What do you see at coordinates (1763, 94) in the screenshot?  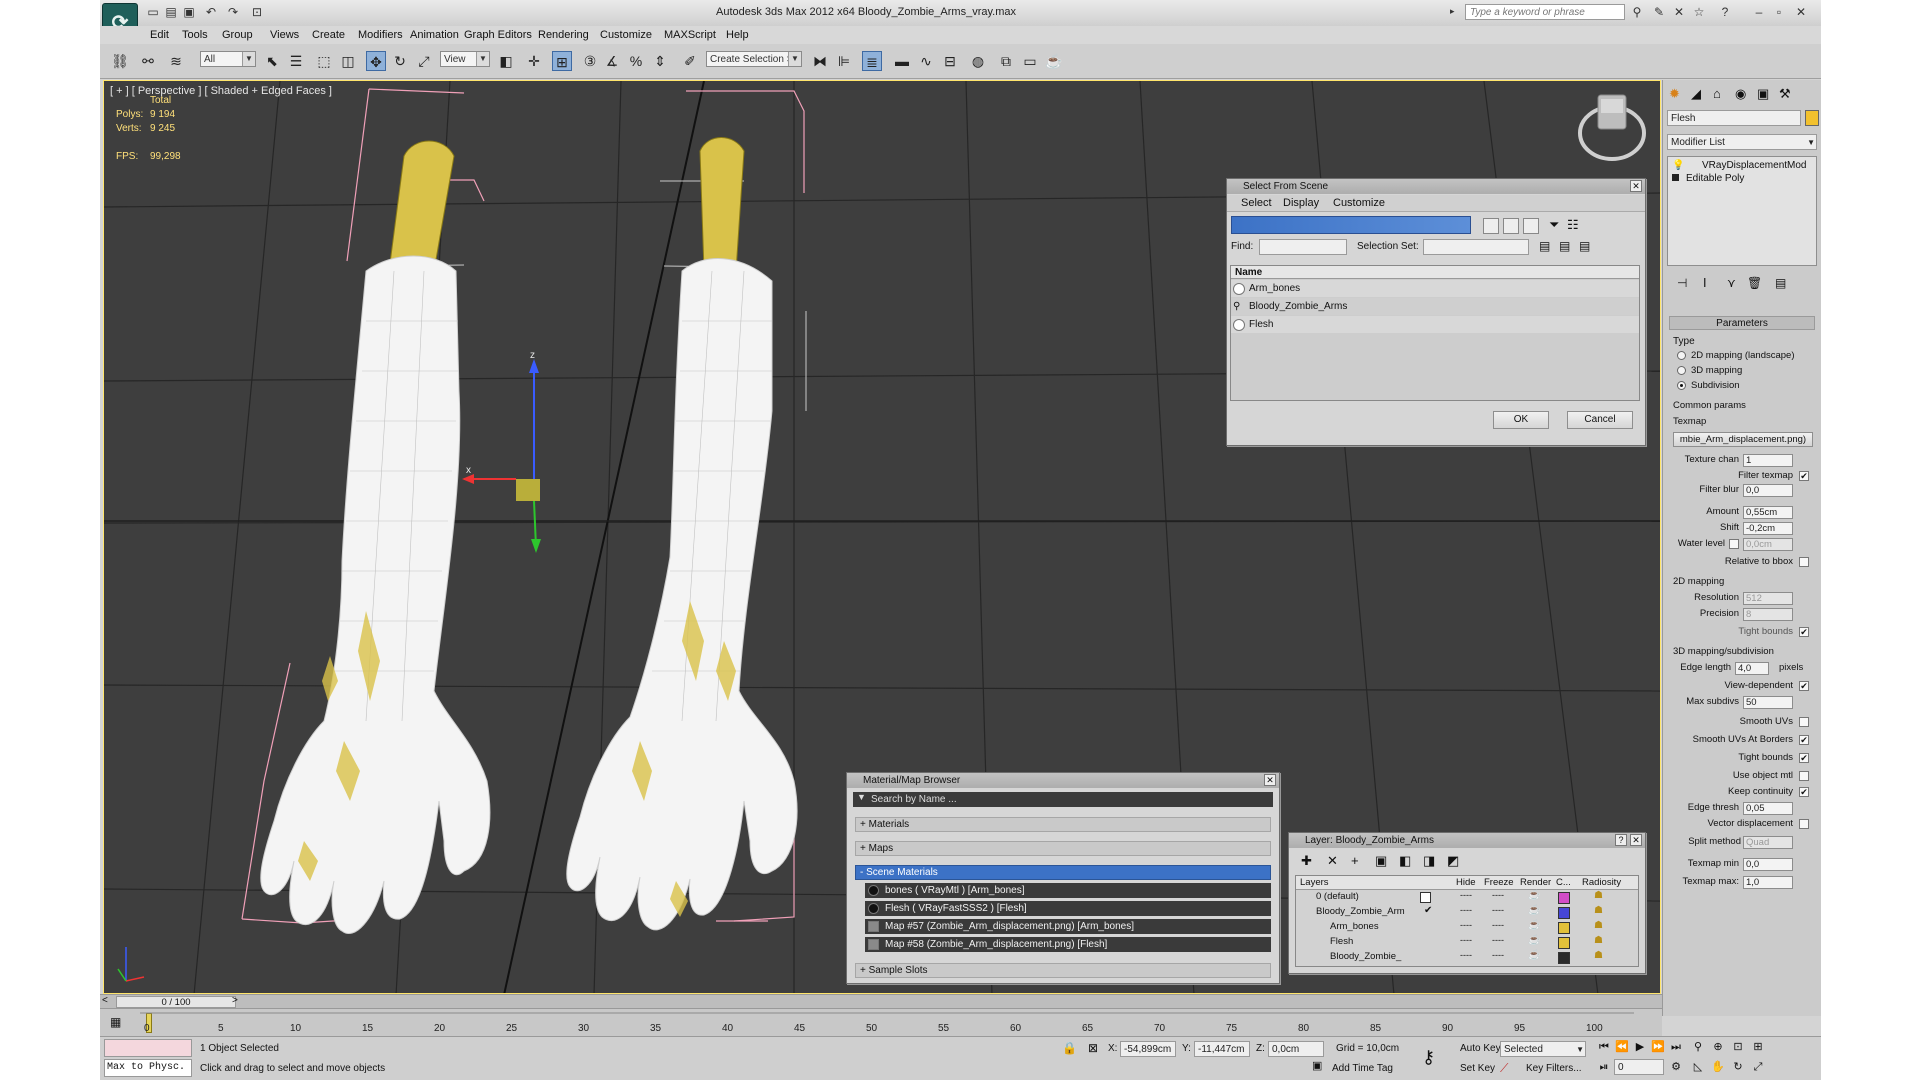 I see `display-tab-icon: ▣` at bounding box center [1763, 94].